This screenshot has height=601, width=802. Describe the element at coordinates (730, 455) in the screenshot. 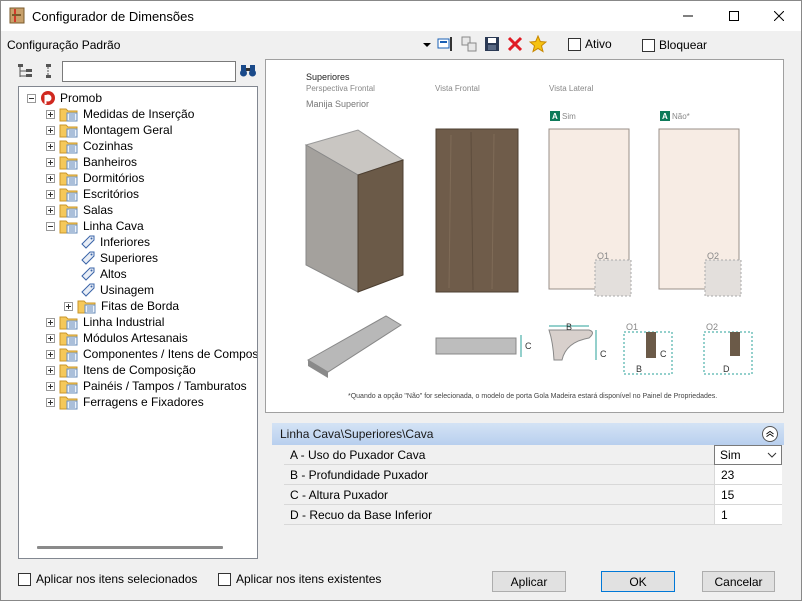

I see `uso-puxador-value: Sim` at that location.